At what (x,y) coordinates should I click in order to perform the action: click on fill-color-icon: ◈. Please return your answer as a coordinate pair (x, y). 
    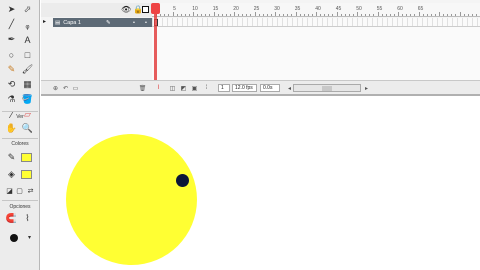
    Looking at the image, I should click on (11, 174).